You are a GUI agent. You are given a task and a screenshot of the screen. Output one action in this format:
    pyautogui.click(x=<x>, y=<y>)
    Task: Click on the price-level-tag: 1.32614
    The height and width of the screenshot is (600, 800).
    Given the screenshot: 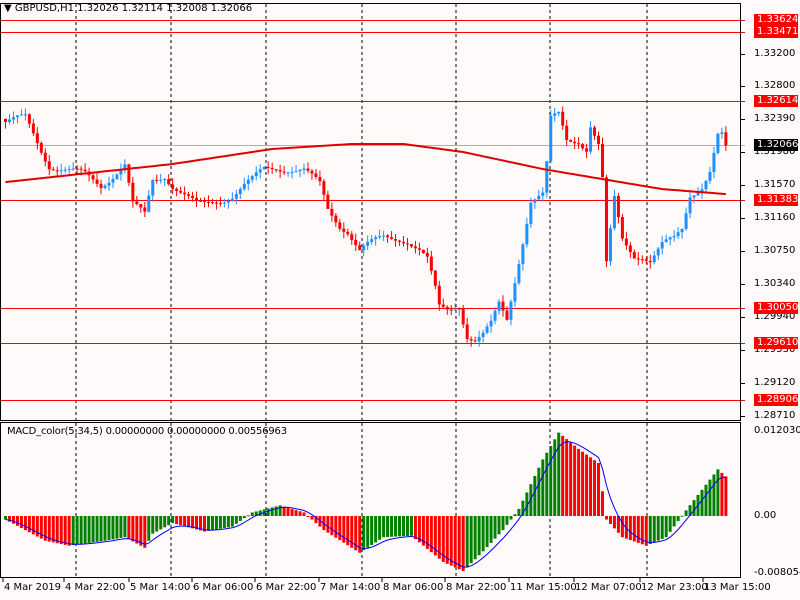 What is the action you would take?
    pyautogui.click(x=776, y=101)
    